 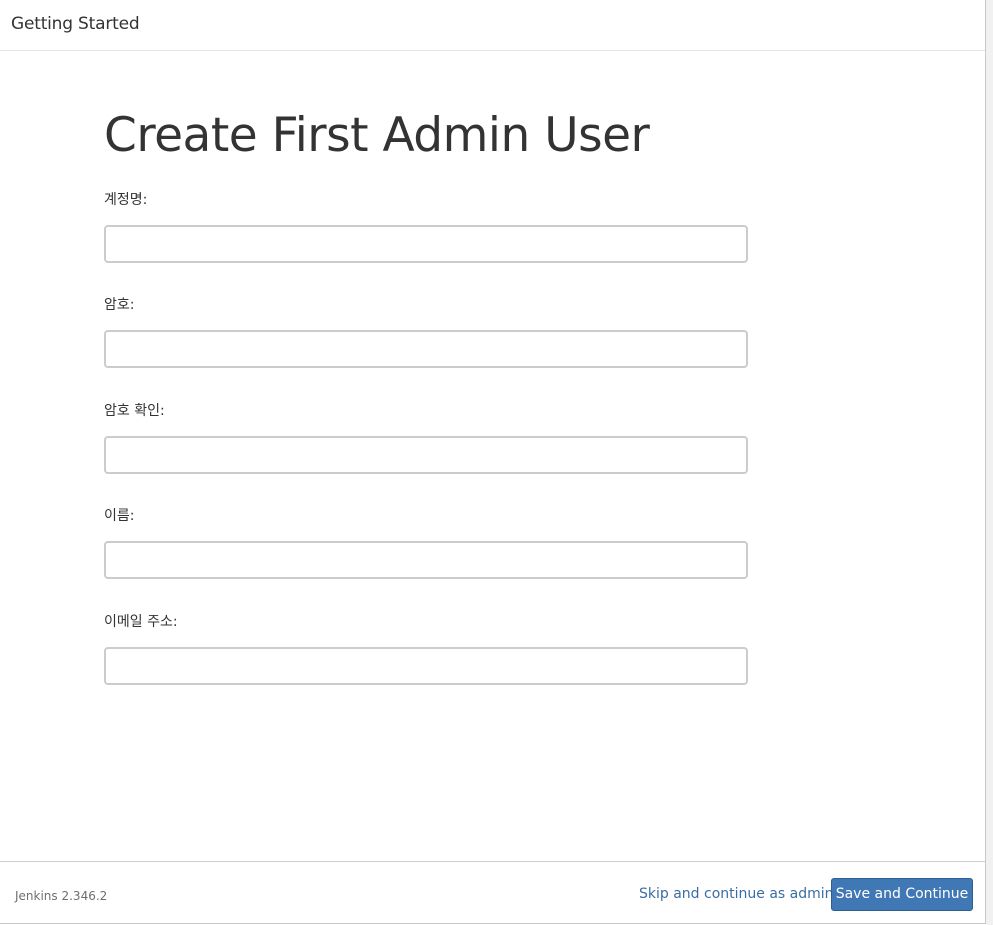 I want to click on username-input, so click(x=426, y=244).